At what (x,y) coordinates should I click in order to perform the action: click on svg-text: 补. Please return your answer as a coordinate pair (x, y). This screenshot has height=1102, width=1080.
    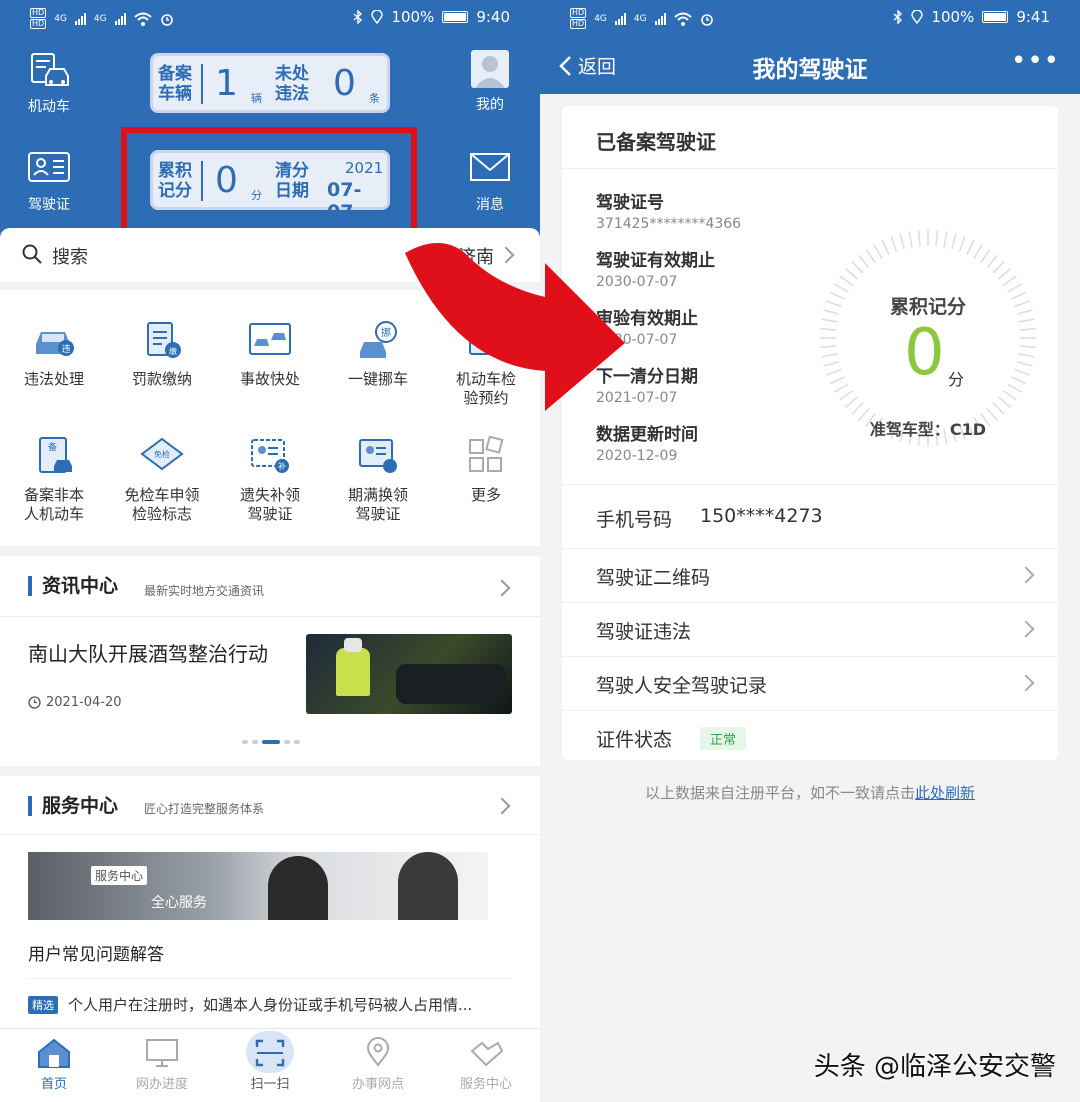
    Looking at the image, I should click on (282, 466).